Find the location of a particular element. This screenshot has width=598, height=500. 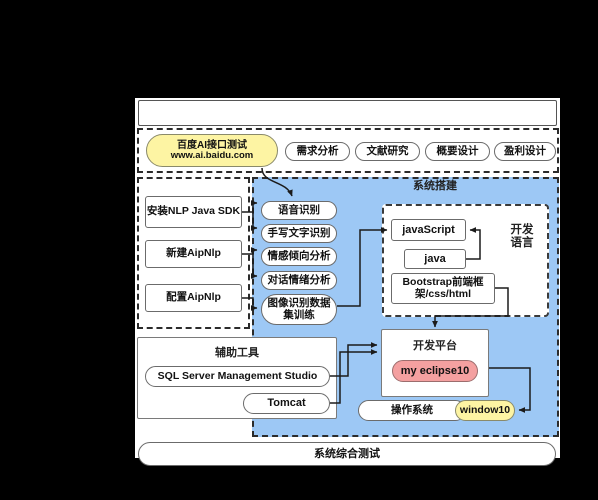

operating-system-node: 操作系统 is located at coordinates (412, 410).